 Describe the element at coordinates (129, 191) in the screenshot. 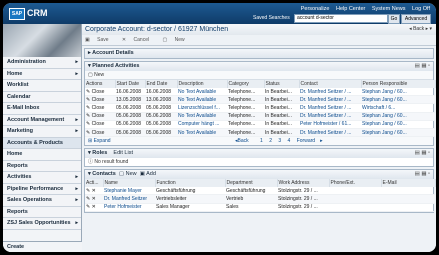

I see `contact-name-link: Stephanie Mayer` at that location.